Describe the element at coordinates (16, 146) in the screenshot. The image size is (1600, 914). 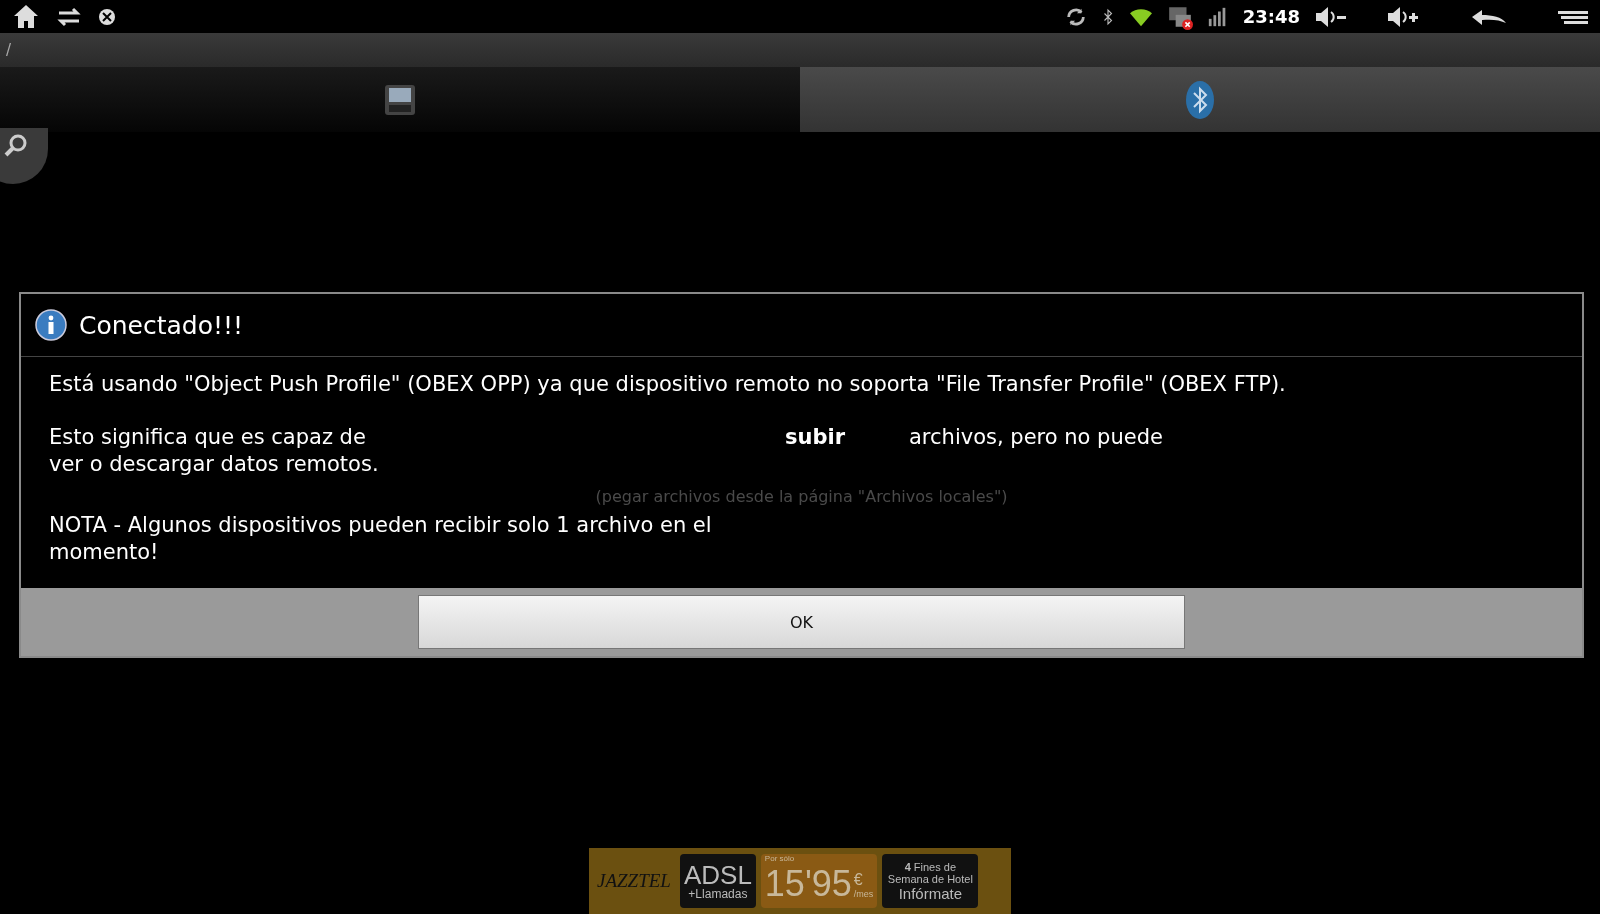
I see `search-icon` at that location.